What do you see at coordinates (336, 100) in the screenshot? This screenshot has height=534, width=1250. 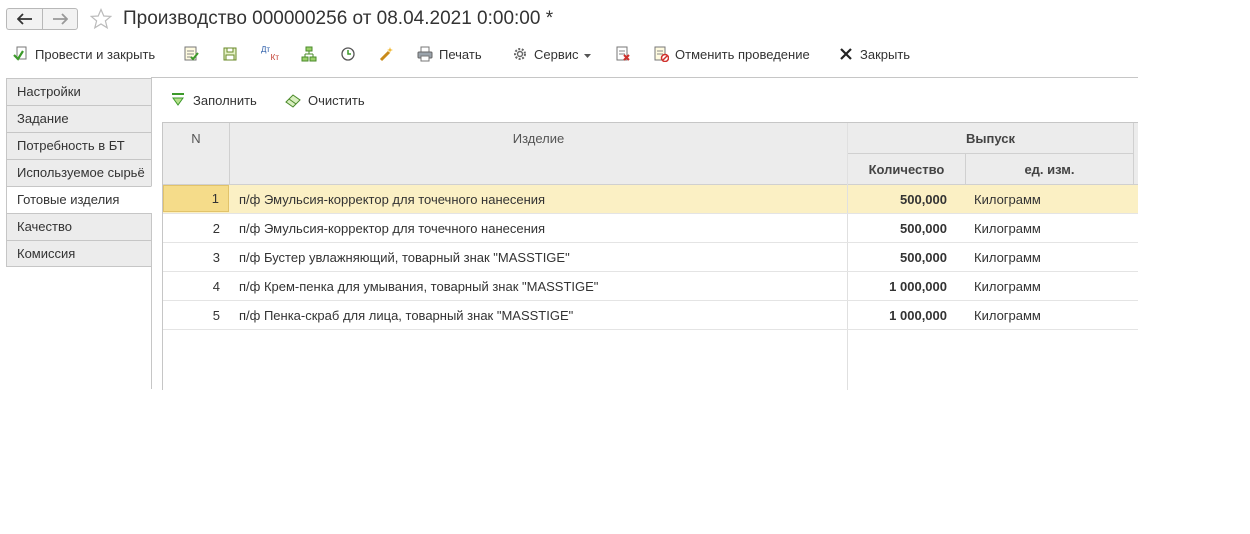 I see `clear-label: Очистить` at bounding box center [336, 100].